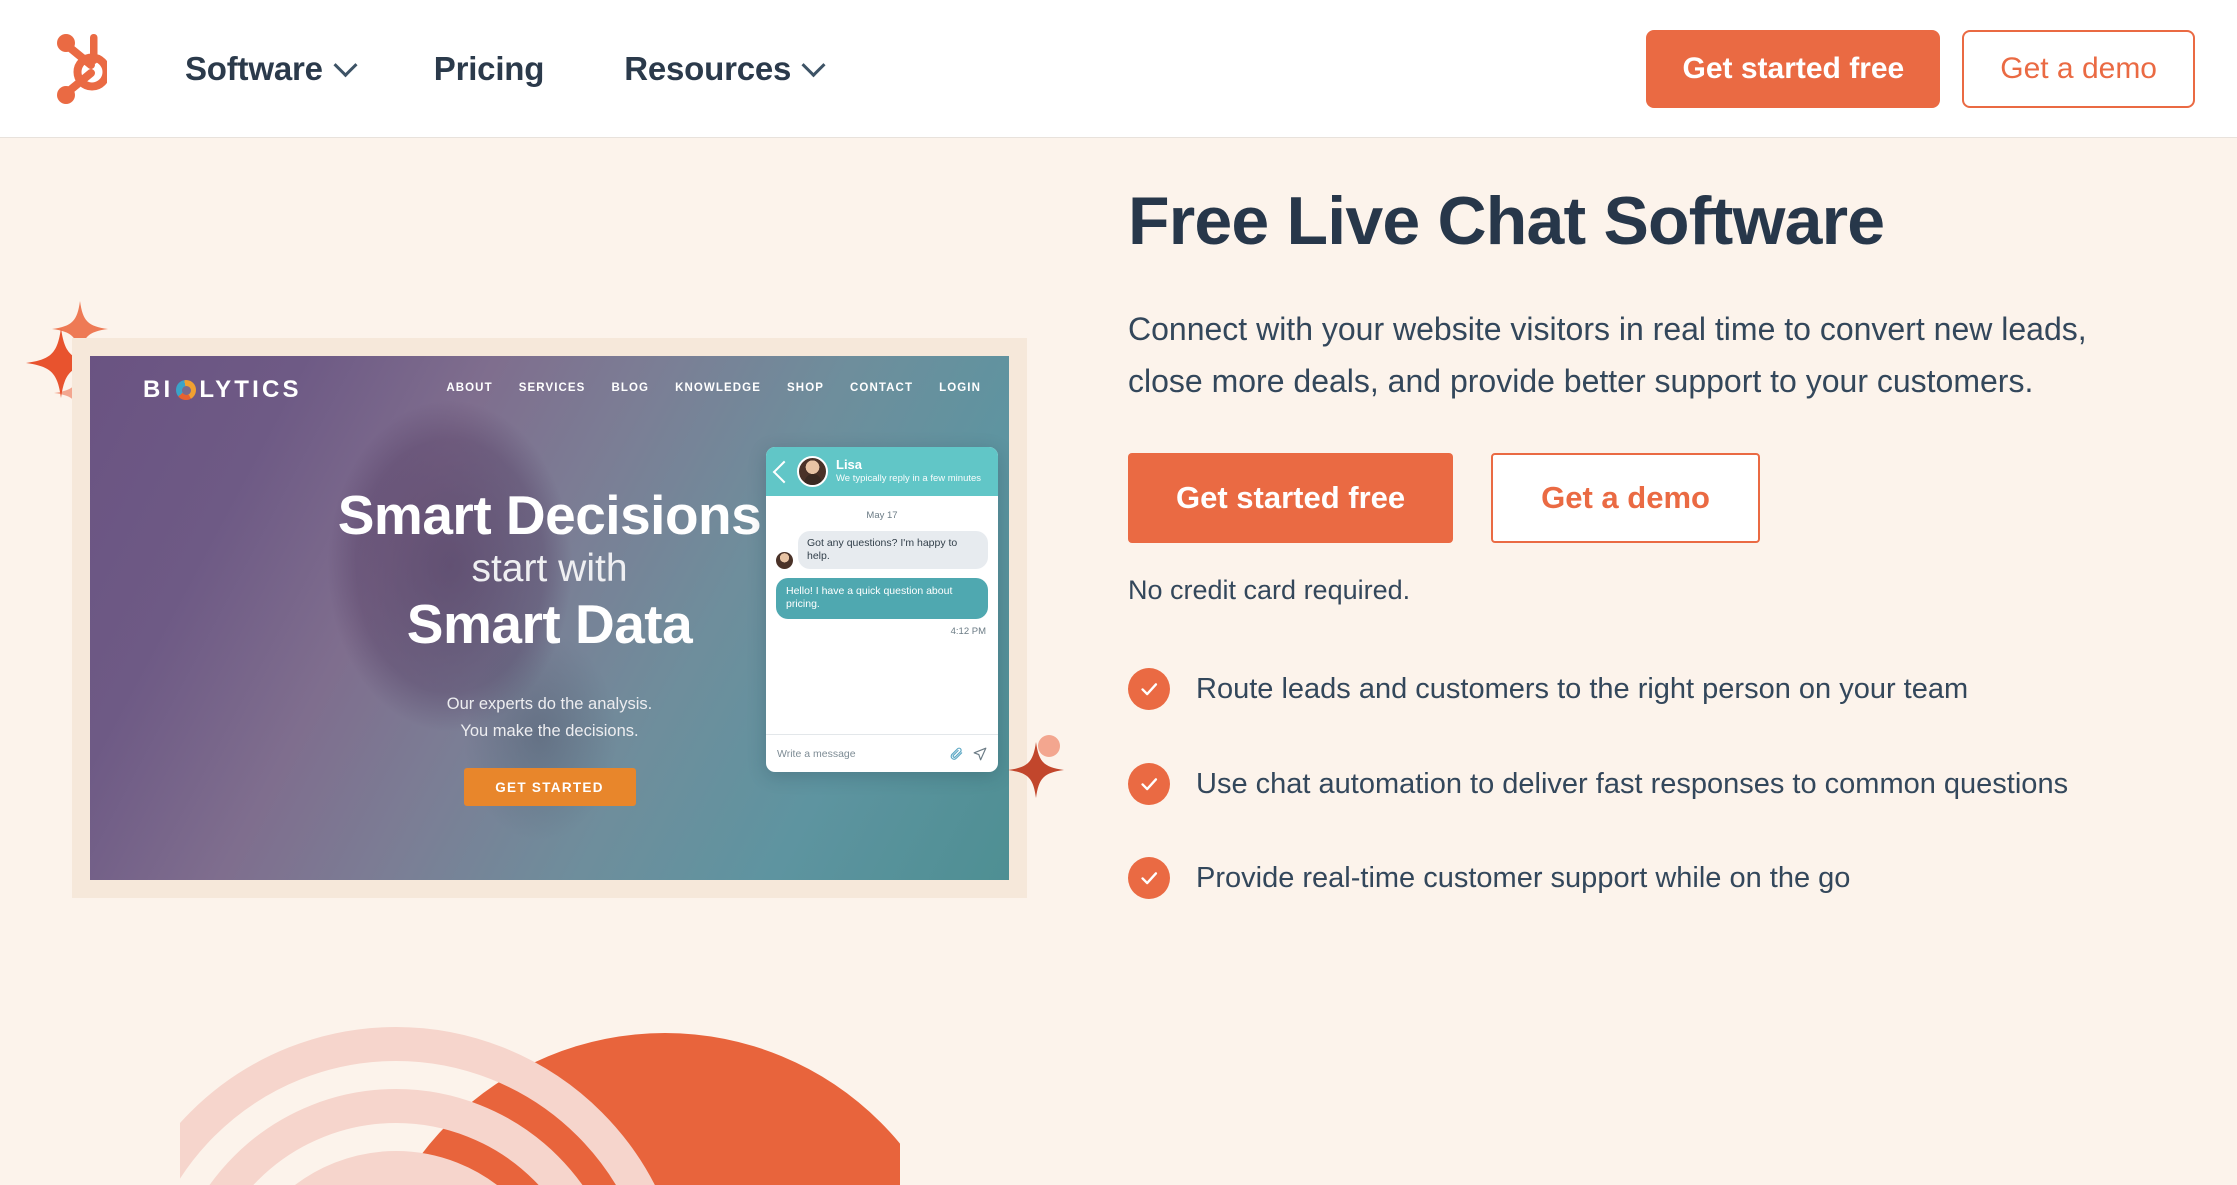 This screenshot has width=2237, height=1185. What do you see at coordinates (2078, 69) in the screenshot?
I see `header-get-a-demo-button: Get a demo` at bounding box center [2078, 69].